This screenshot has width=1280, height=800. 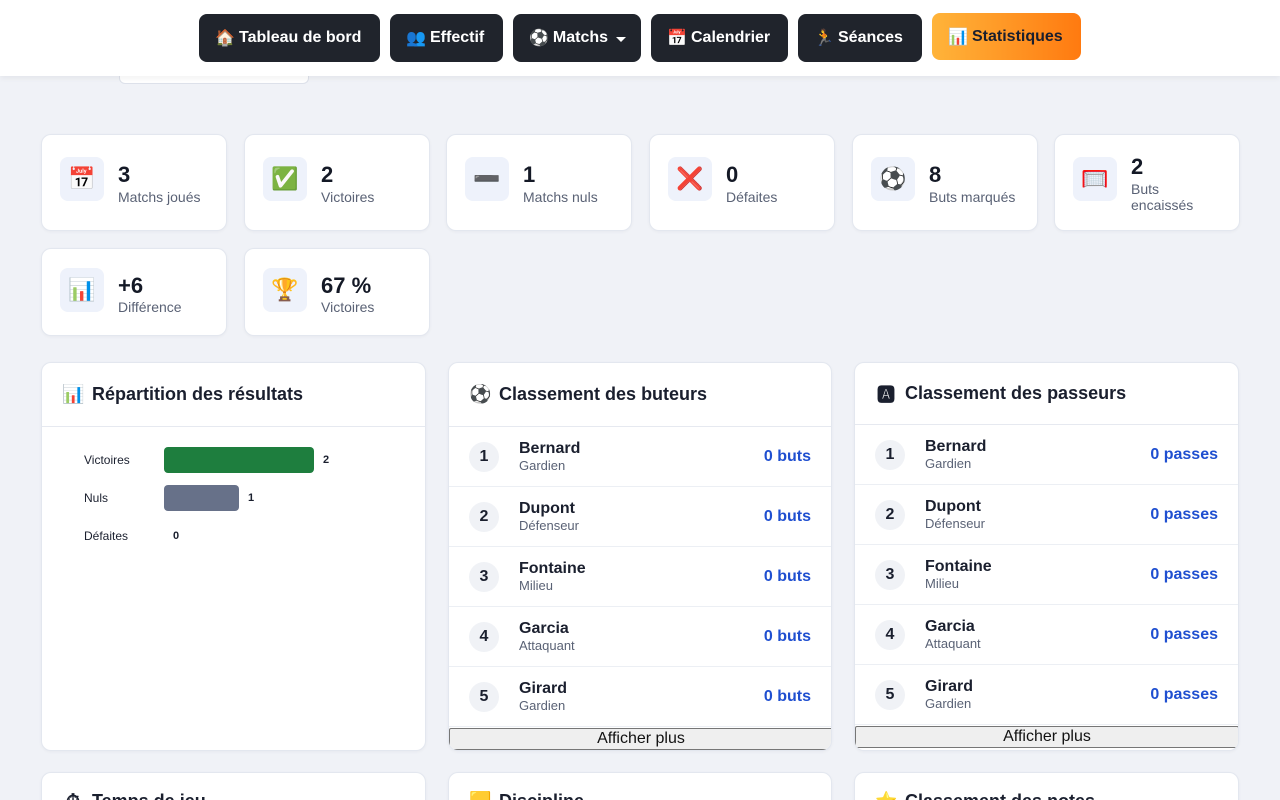 What do you see at coordinates (446, 38) in the screenshot?
I see `nav-squad-button: 👥 Effectif` at bounding box center [446, 38].